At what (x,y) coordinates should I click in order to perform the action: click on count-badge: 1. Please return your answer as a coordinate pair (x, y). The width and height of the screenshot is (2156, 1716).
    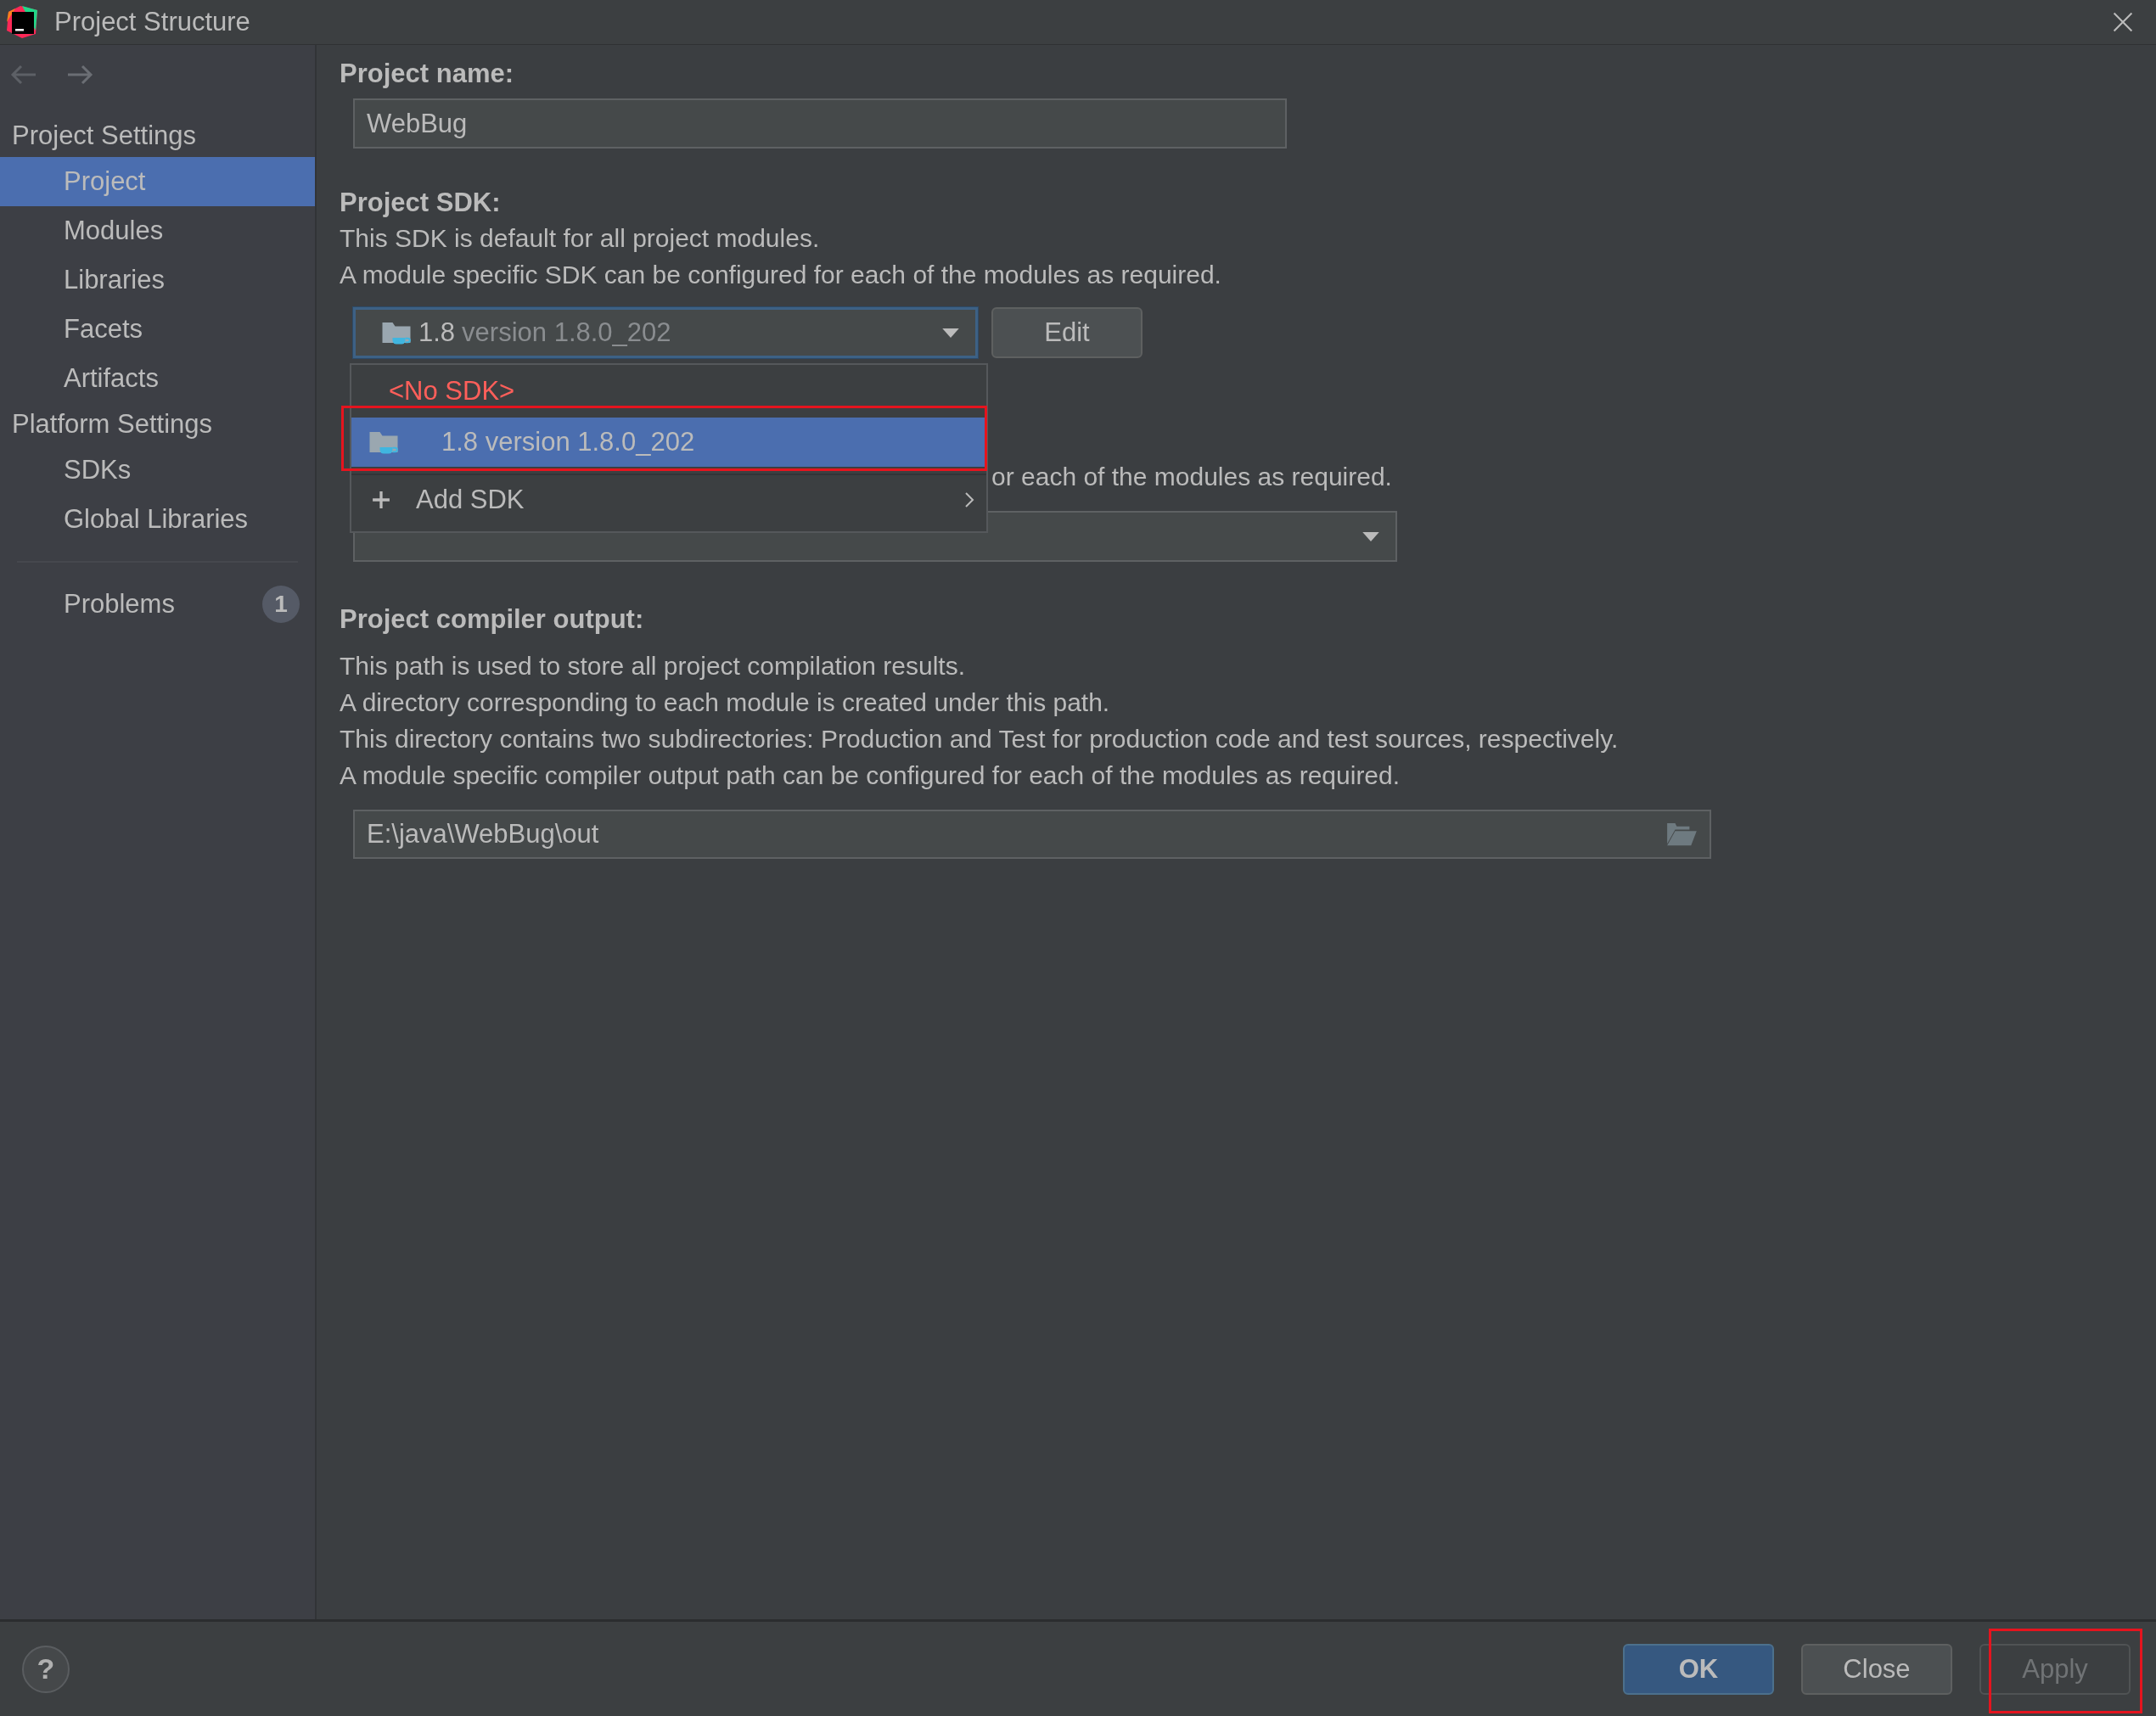
    Looking at the image, I should click on (281, 604).